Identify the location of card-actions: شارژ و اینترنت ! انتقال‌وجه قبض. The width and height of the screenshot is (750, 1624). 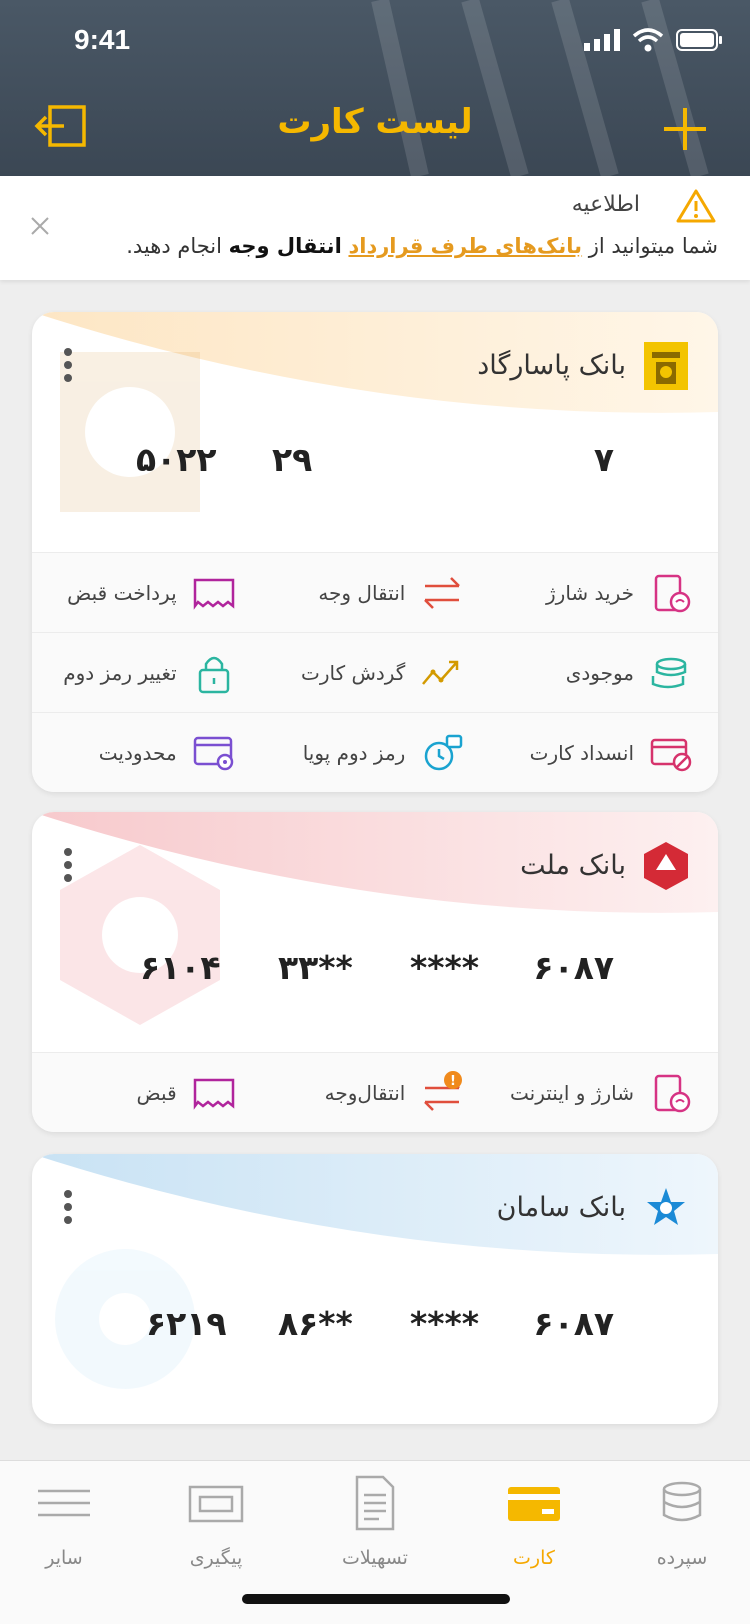
(375, 1092).